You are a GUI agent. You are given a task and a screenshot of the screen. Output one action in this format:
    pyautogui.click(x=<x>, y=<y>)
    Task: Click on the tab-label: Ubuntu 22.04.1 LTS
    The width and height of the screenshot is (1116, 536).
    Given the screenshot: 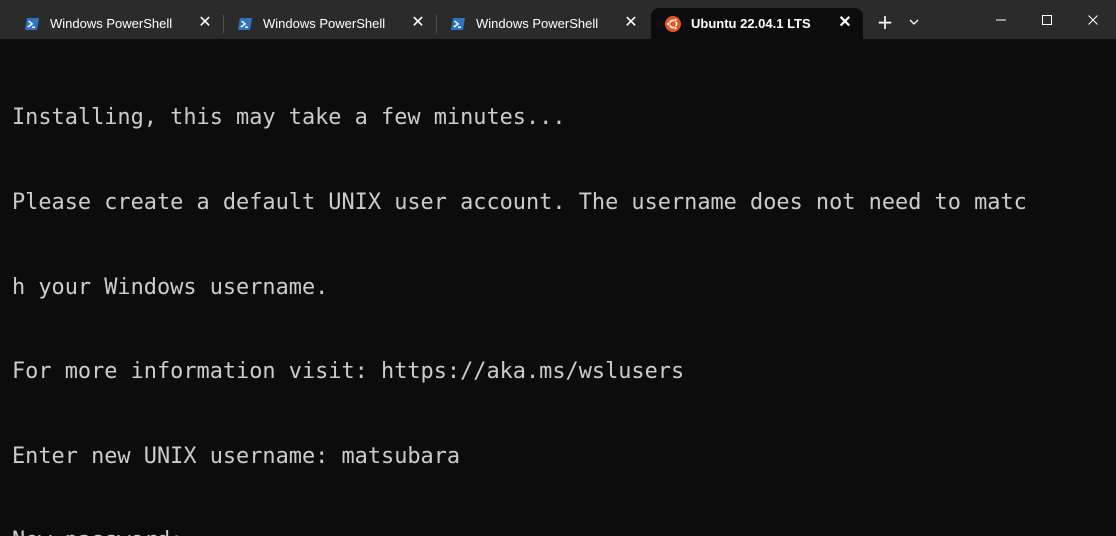 What is the action you would take?
    pyautogui.click(x=751, y=23)
    